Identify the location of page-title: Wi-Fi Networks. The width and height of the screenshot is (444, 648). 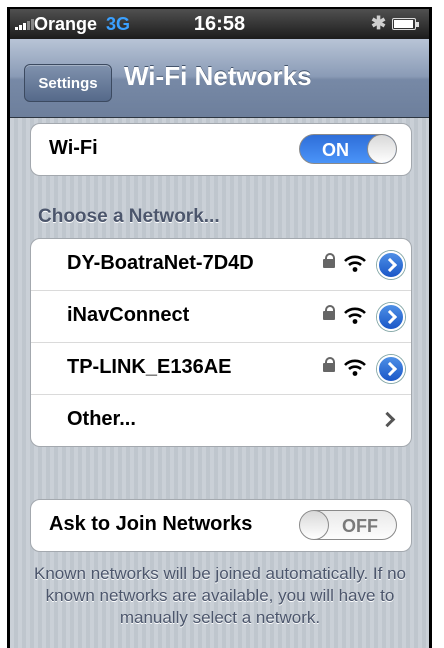
(218, 76).